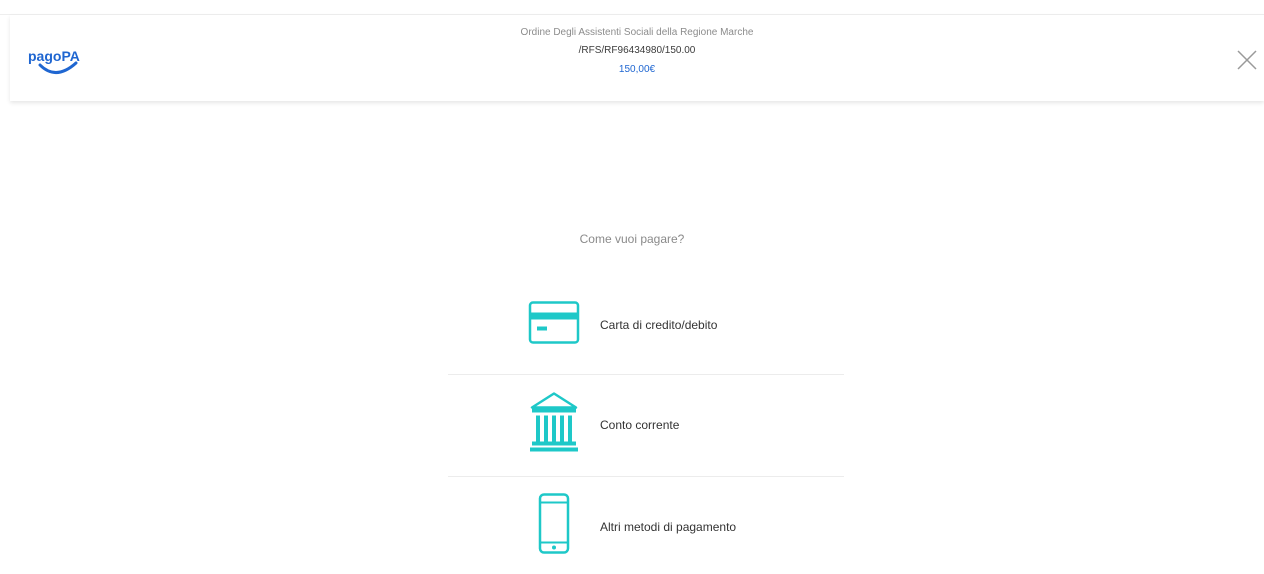 The height and width of the screenshot is (574, 1264). I want to click on close-icon, so click(1247, 60).